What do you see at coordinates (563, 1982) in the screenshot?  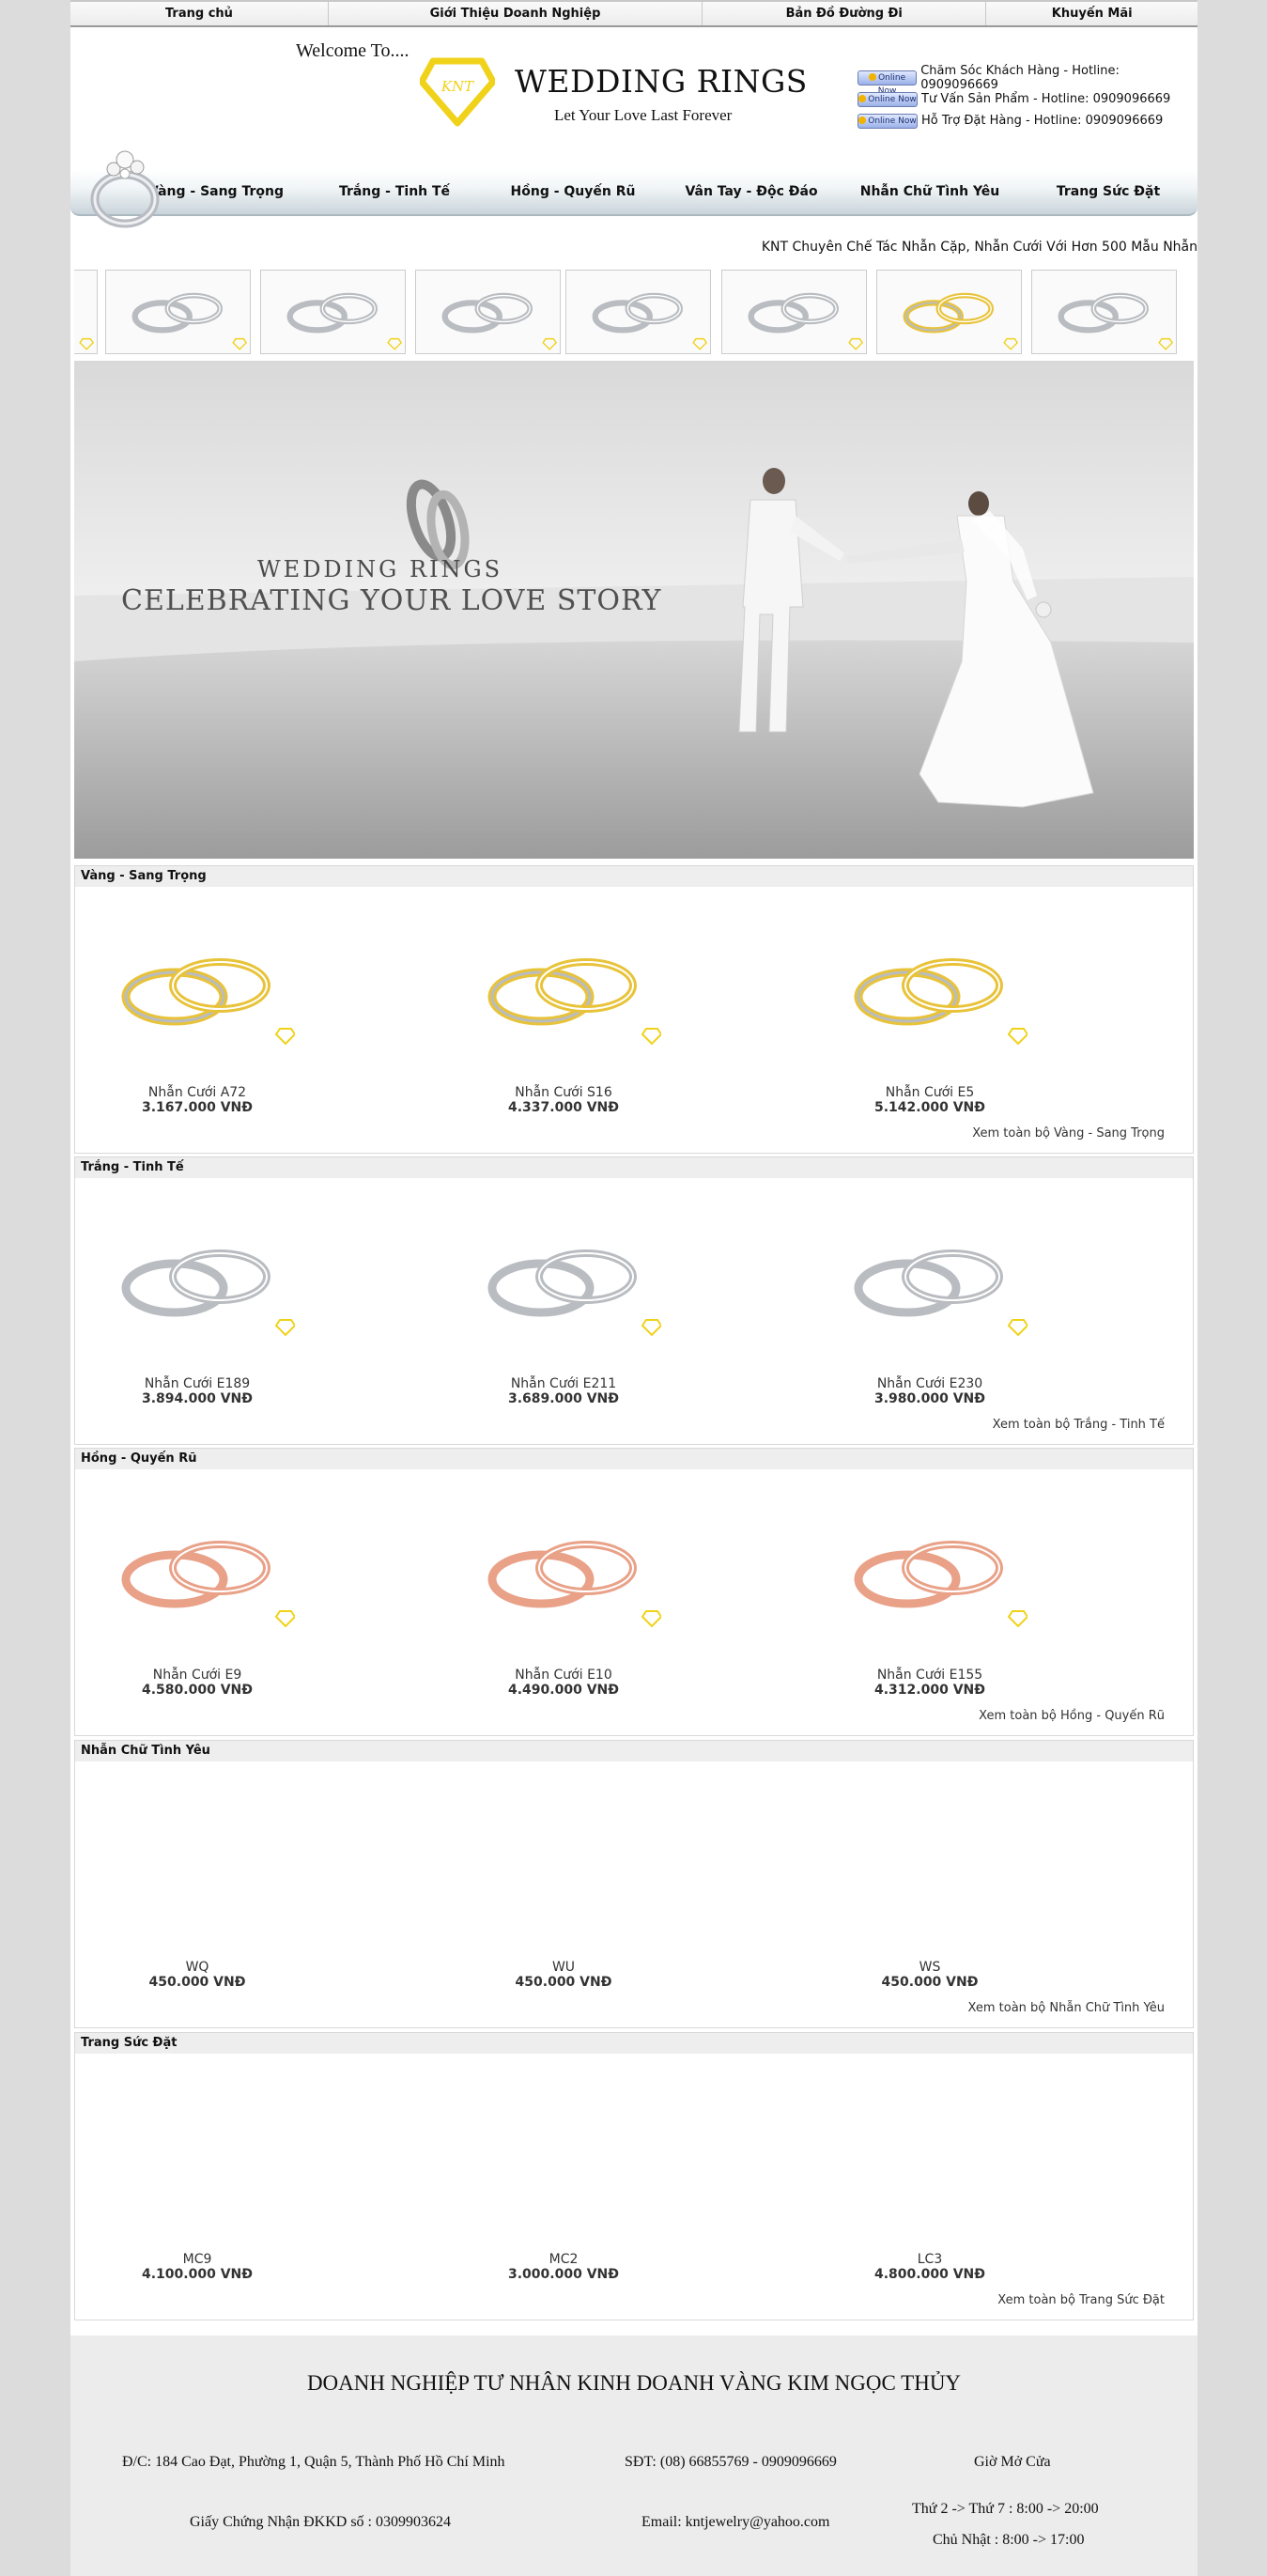 I see `product-price: 450.000 VNĐ` at bounding box center [563, 1982].